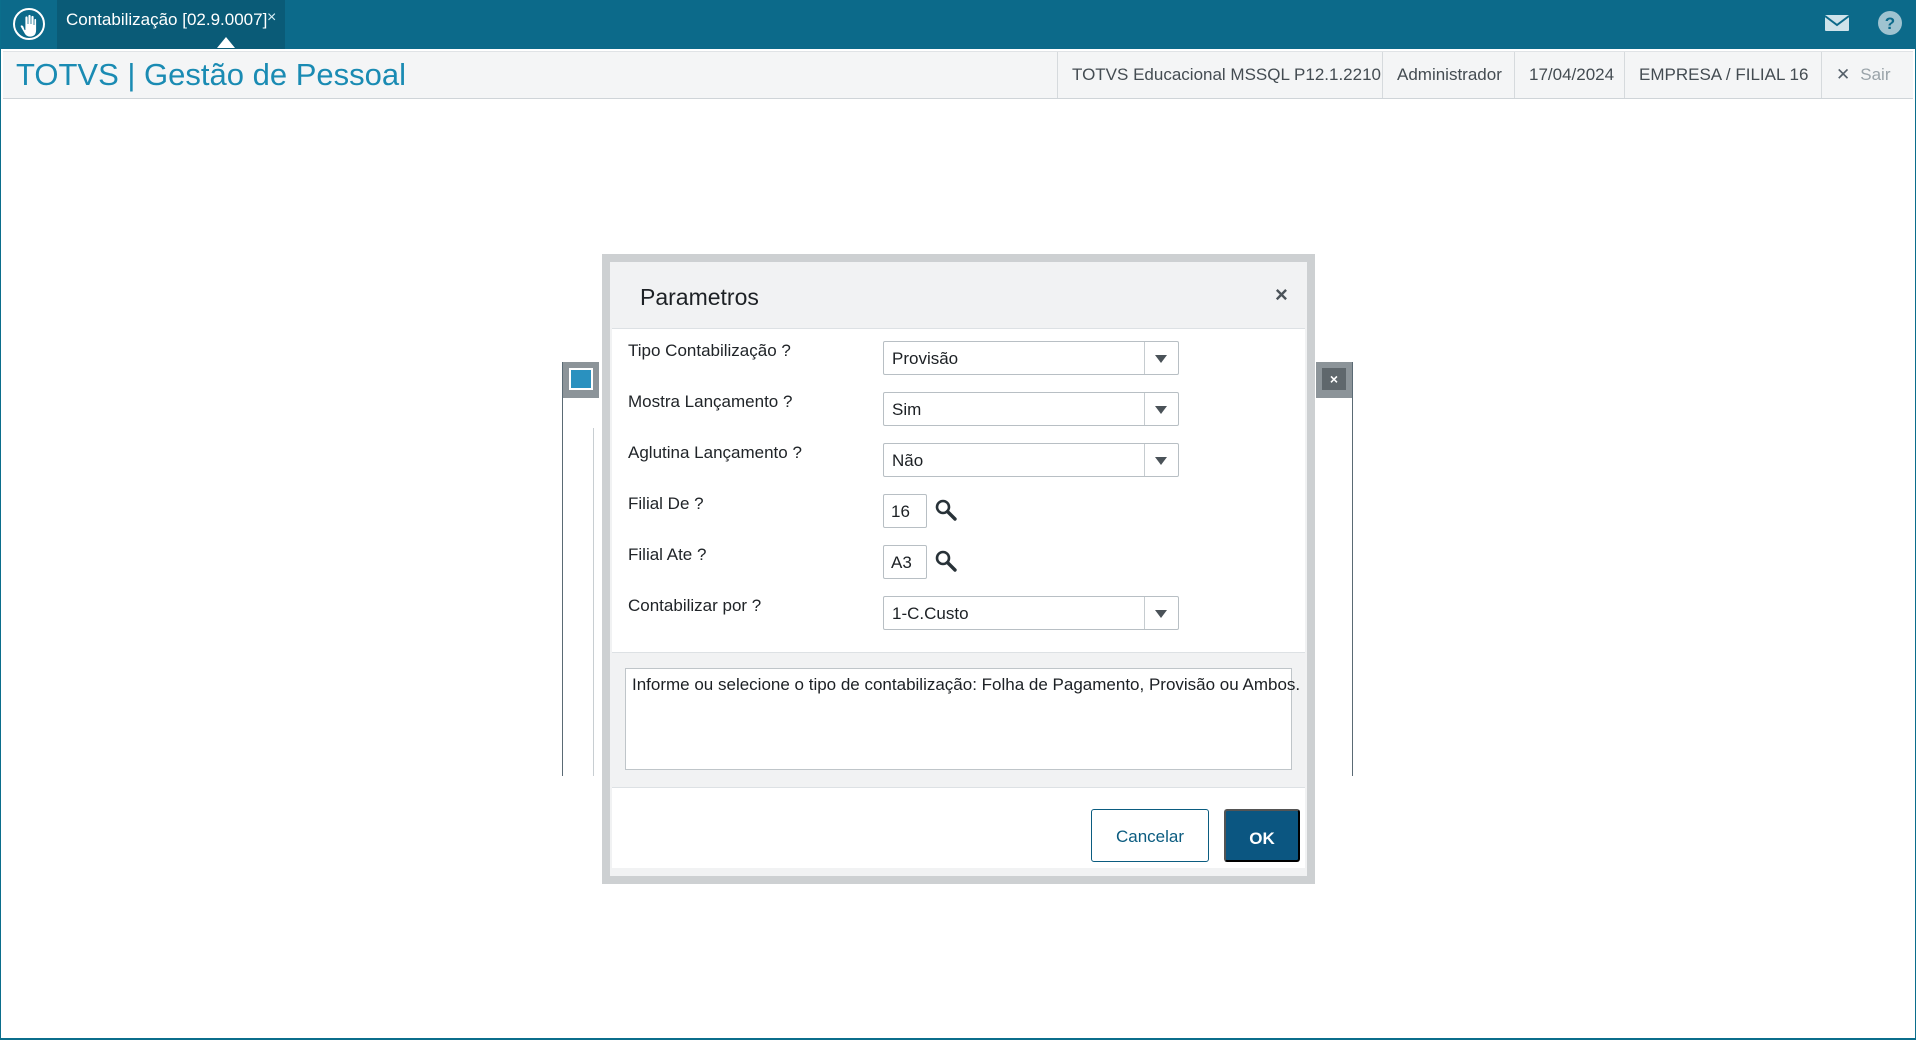  I want to click on filial-ate-input: A3, so click(905, 562).